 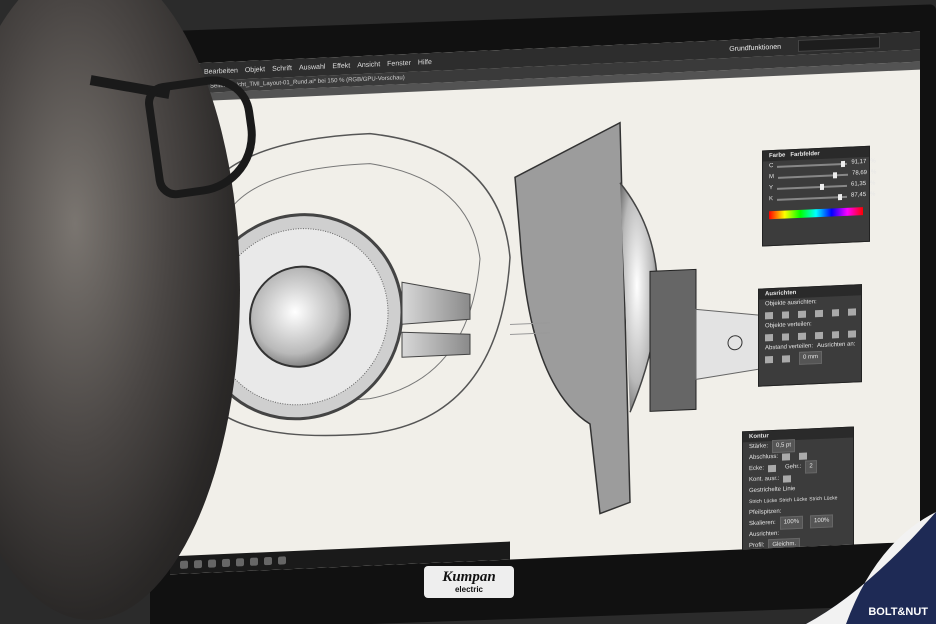 I want to click on align-right-icon, so click(x=802, y=314).